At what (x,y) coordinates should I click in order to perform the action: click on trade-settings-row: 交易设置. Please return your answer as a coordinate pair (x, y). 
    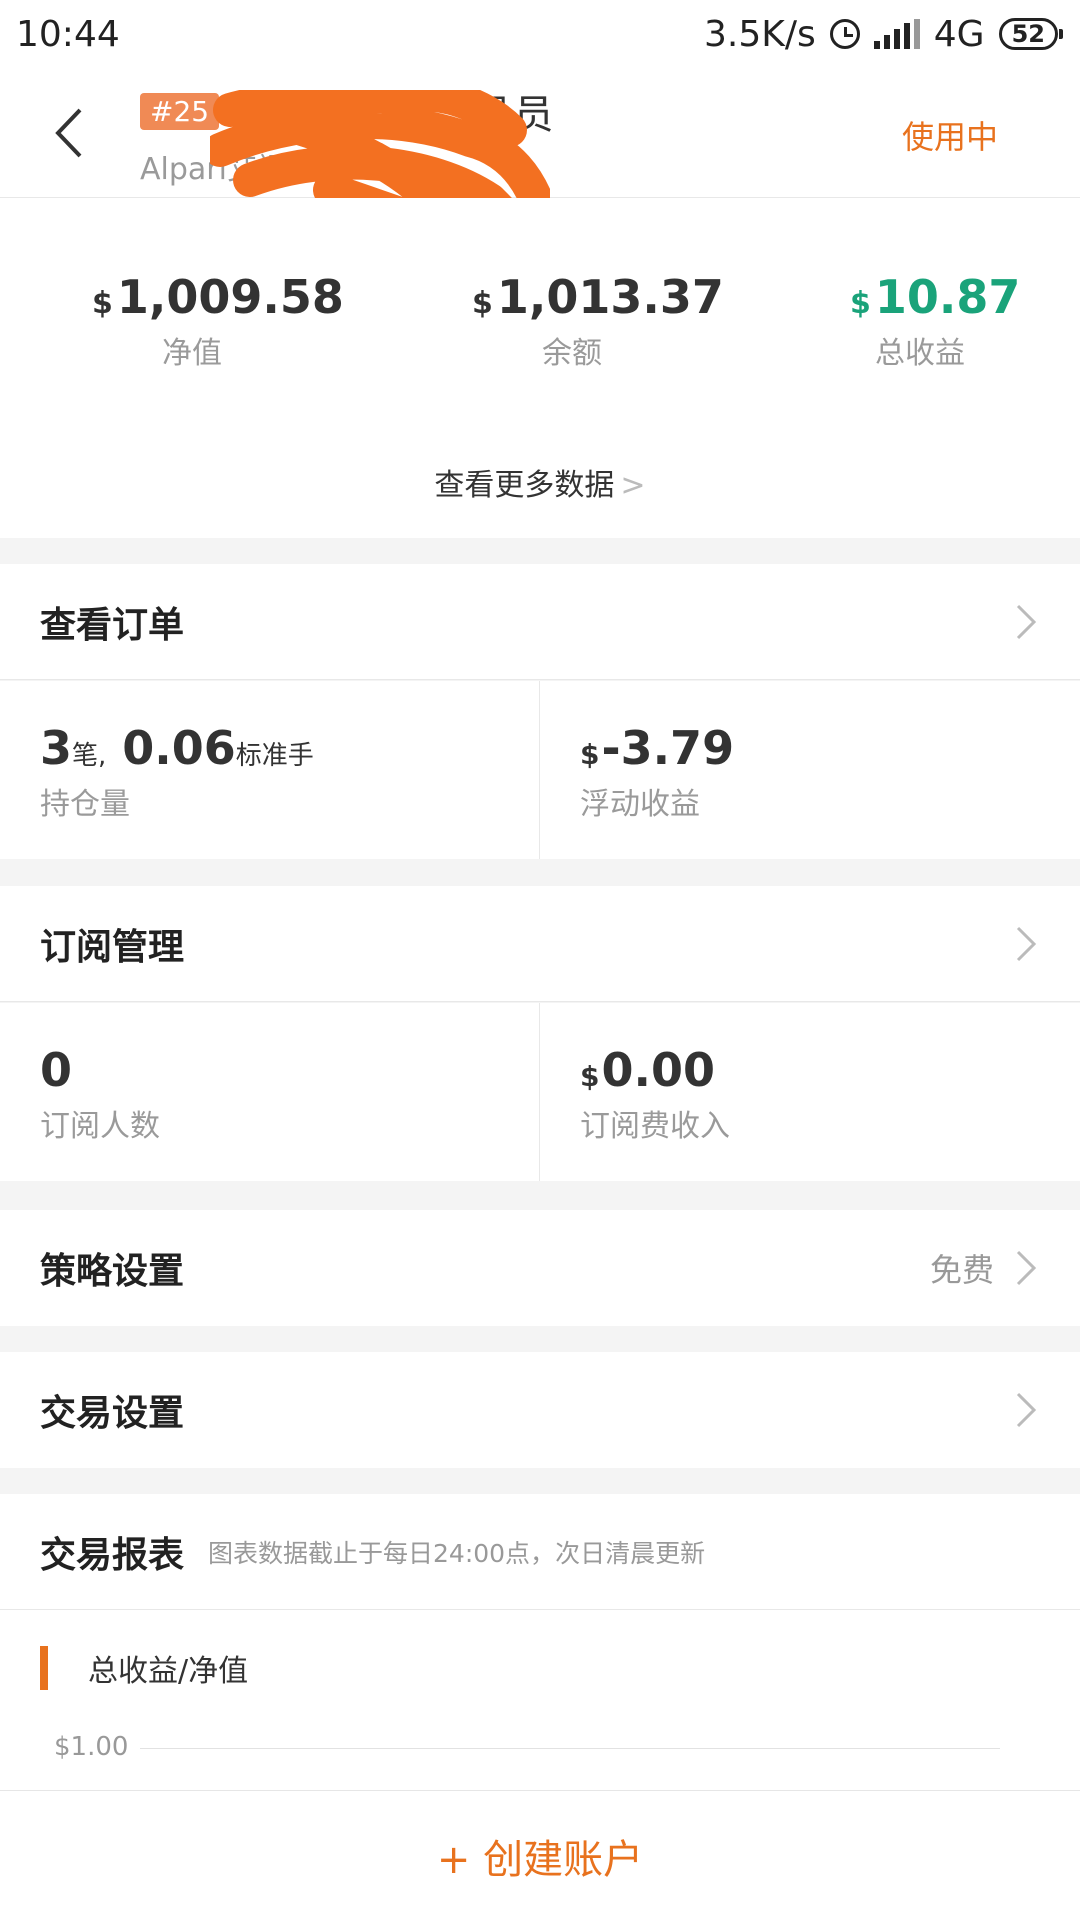
    Looking at the image, I should click on (540, 1410).